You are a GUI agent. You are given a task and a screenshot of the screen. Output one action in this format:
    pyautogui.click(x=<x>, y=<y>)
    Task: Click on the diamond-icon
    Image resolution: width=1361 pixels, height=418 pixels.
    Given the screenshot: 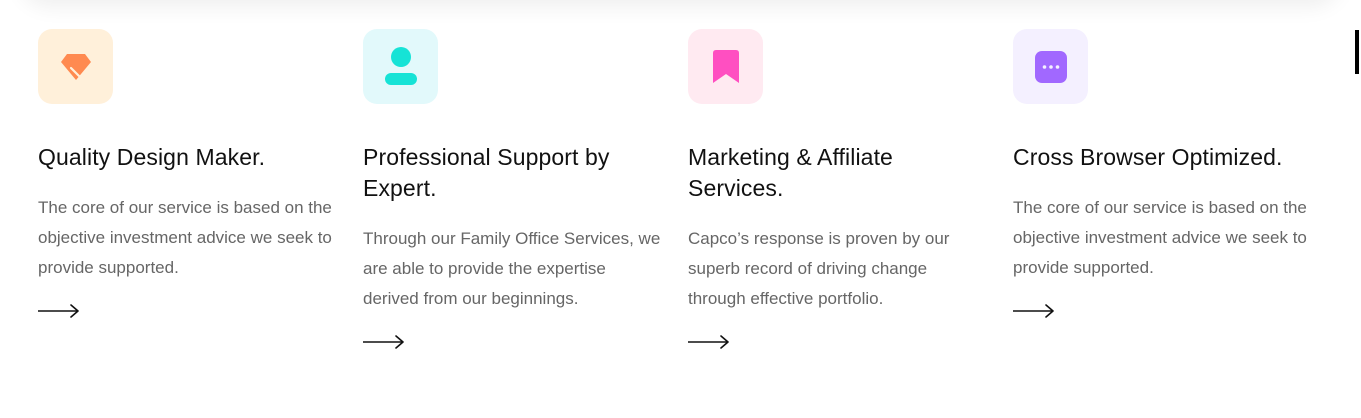 What is the action you would take?
    pyautogui.click(x=75, y=66)
    